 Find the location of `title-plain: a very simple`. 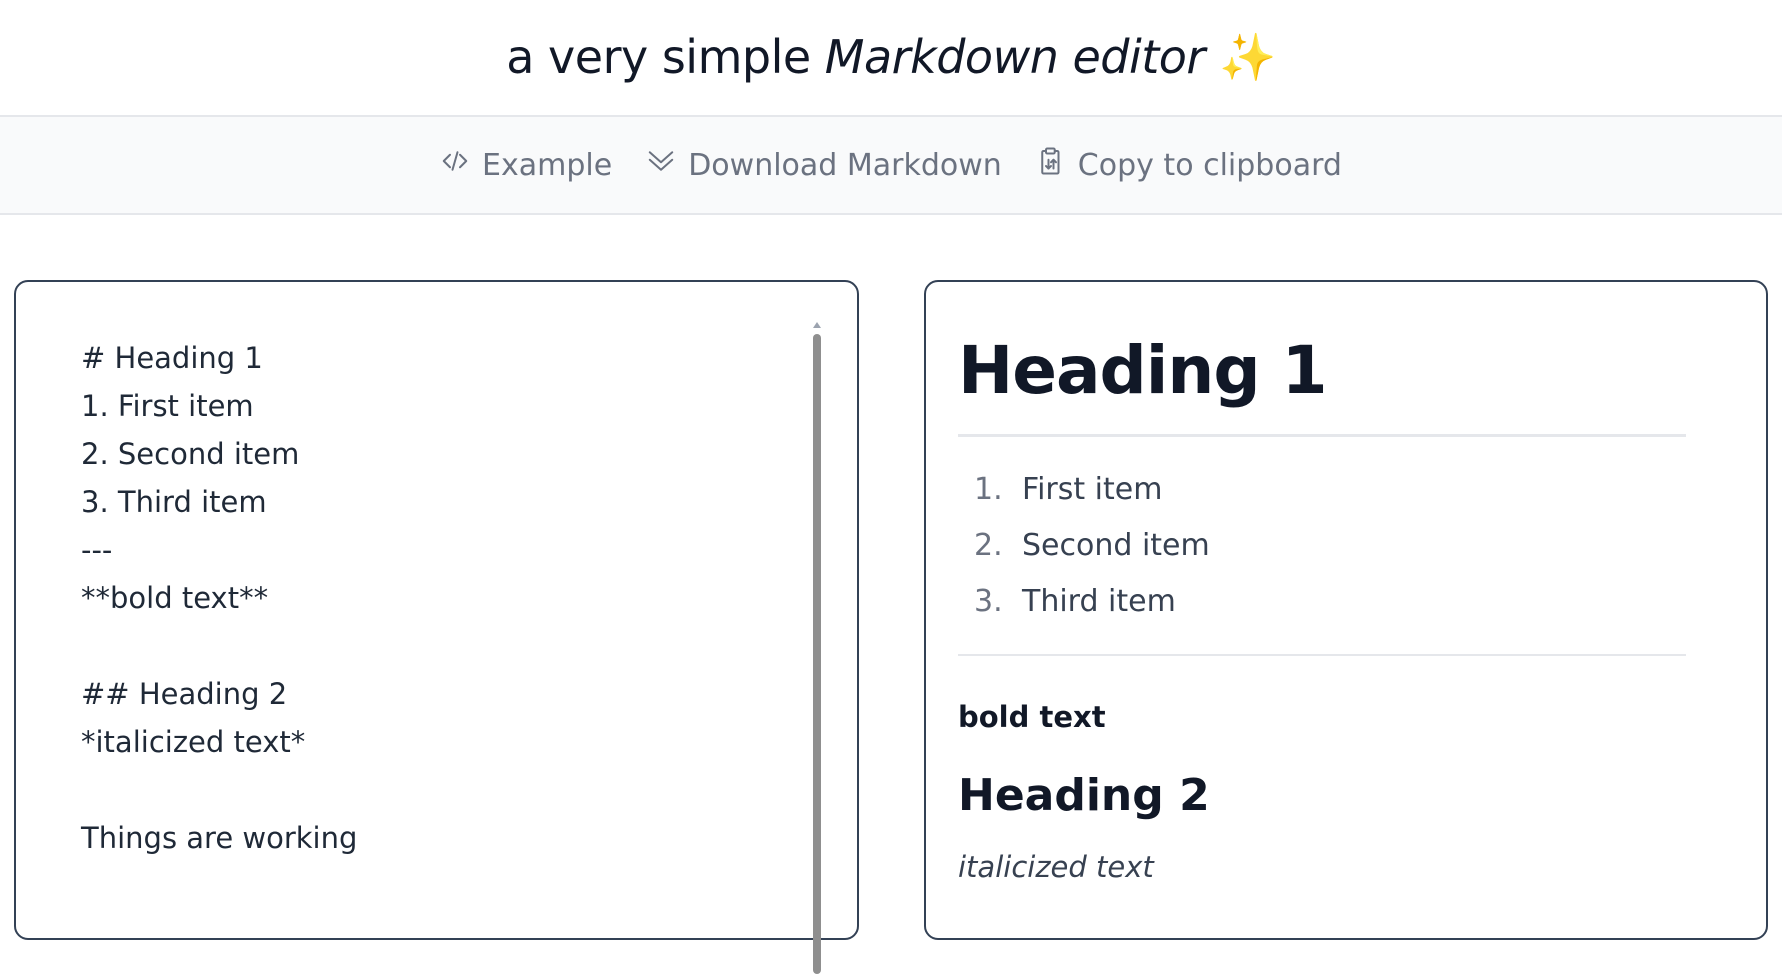

title-plain: a very simple is located at coordinates (665, 57).